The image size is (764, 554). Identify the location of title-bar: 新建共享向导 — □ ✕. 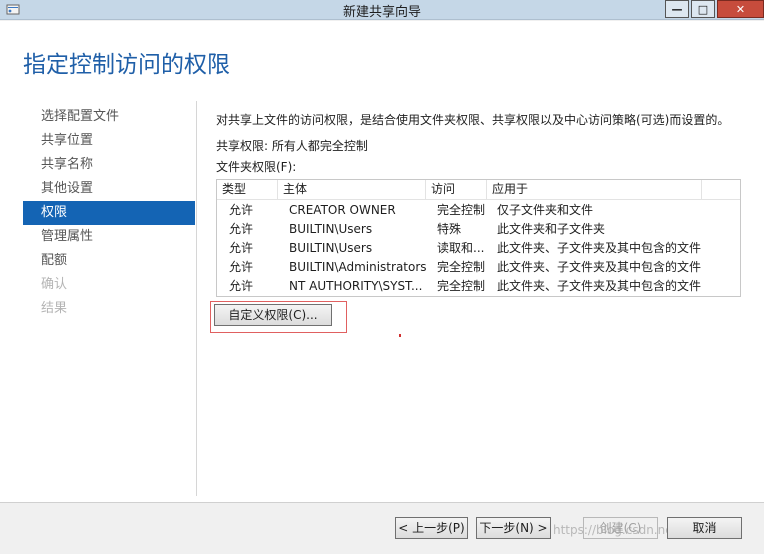
(382, 10).